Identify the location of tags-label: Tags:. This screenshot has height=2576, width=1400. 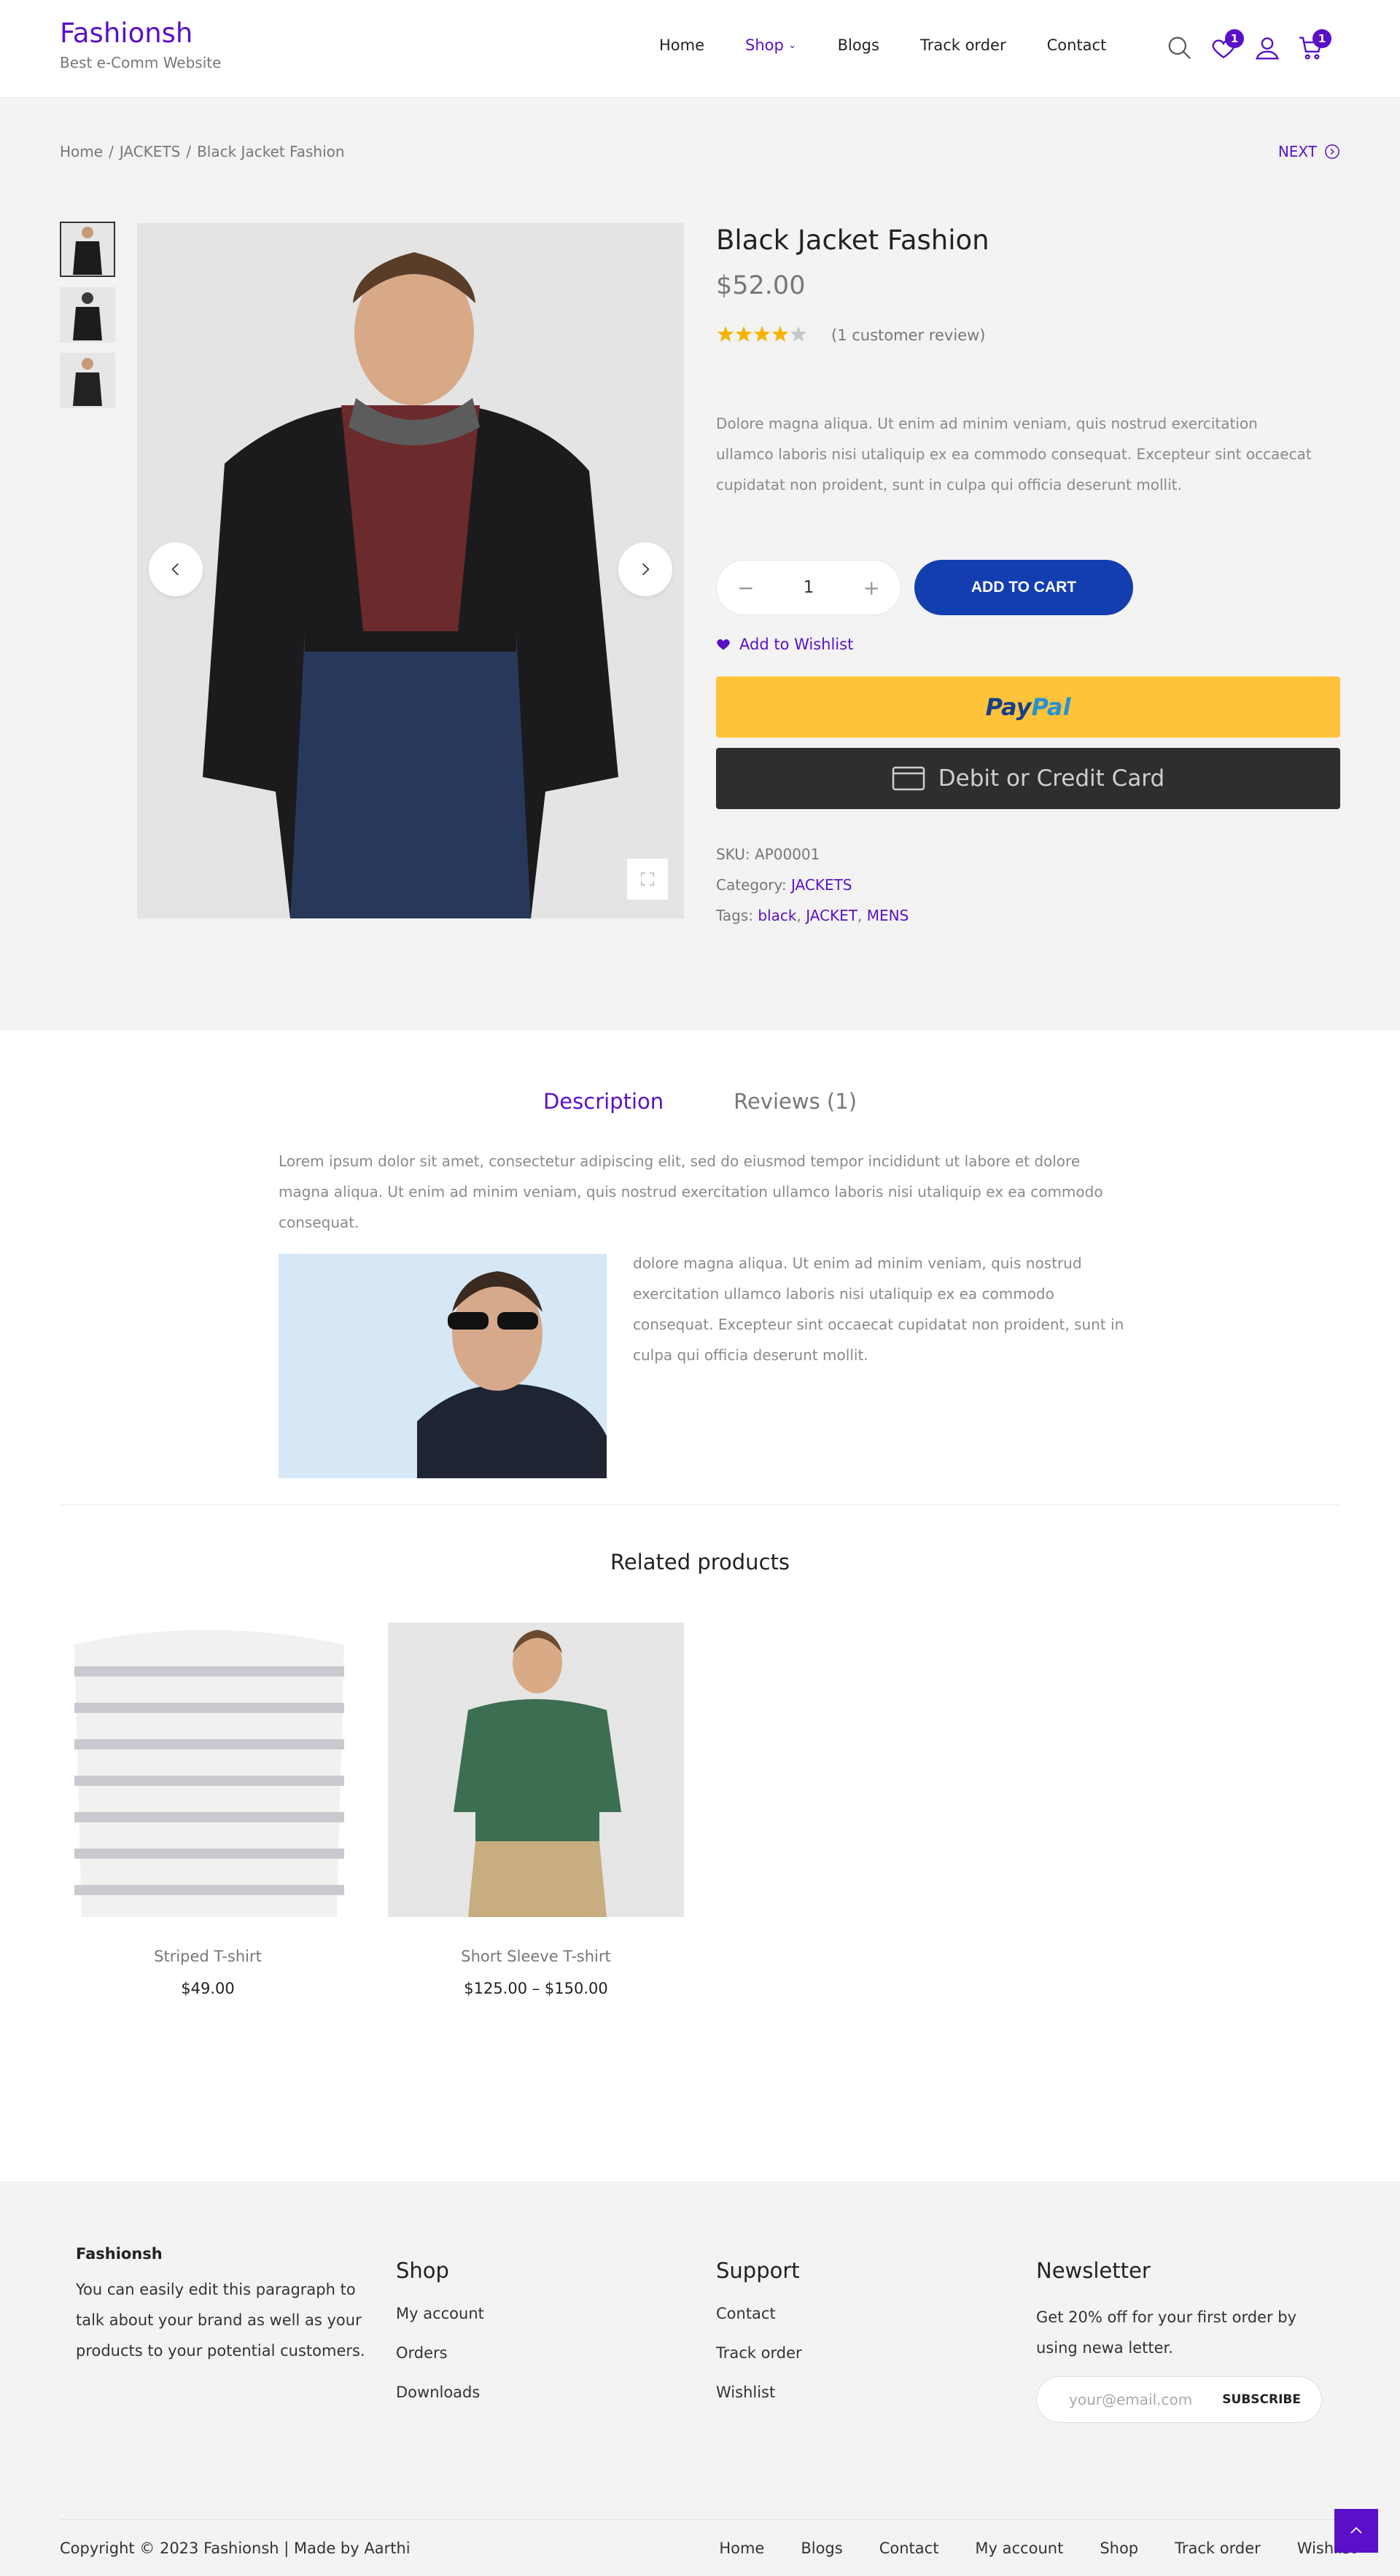
(735, 915).